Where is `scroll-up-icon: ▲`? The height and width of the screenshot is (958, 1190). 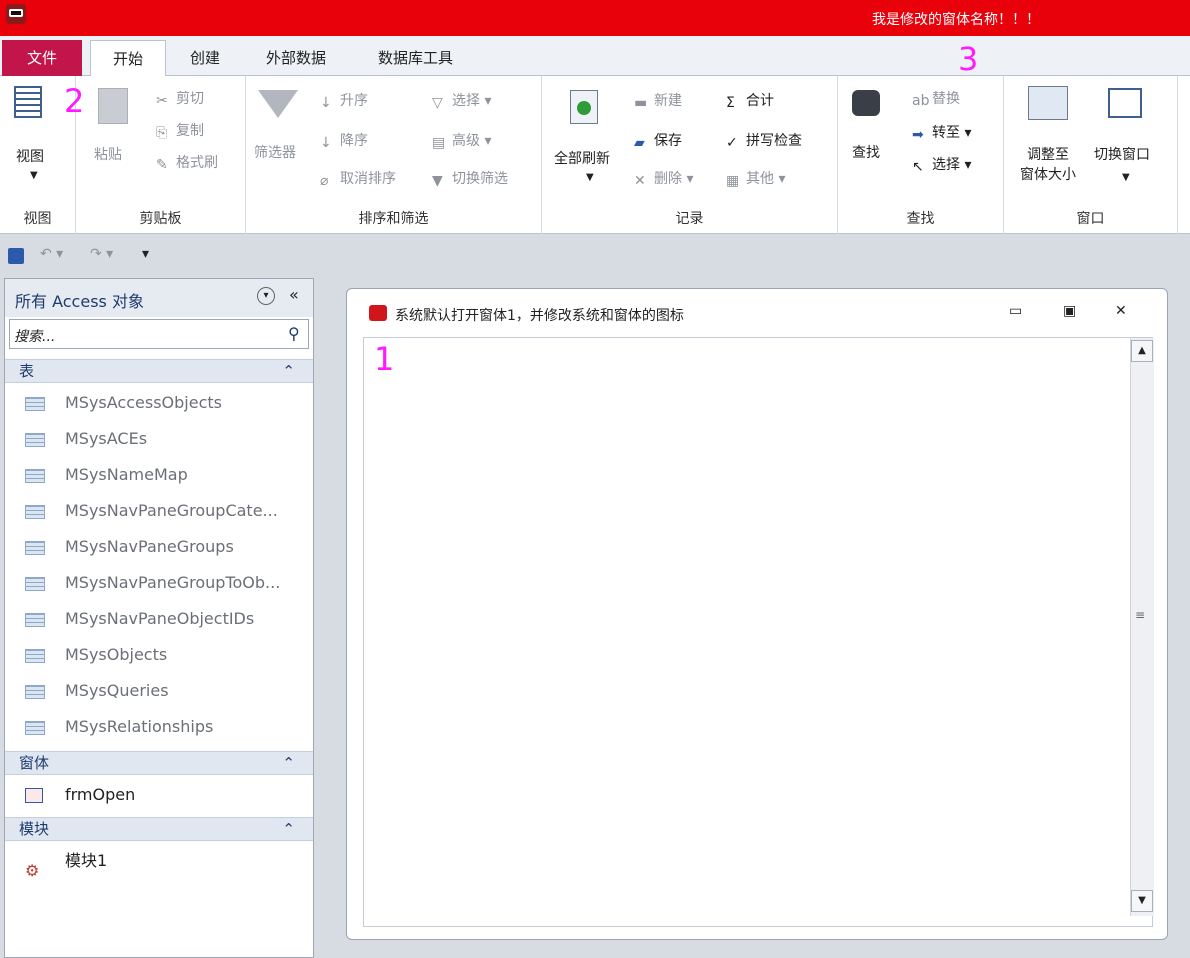
scroll-up-icon: ▲ is located at coordinates (1142, 351).